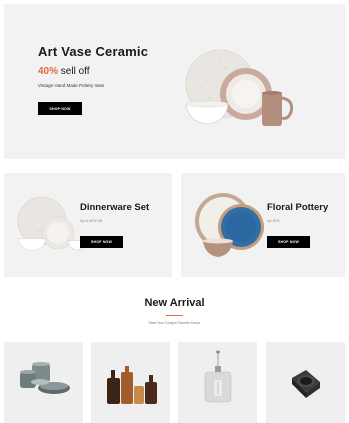 The width and height of the screenshot is (349, 423). Describe the element at coordinates (91, 221) in the screenshot. I see `banner-price: Up to 40% Off` at that location.